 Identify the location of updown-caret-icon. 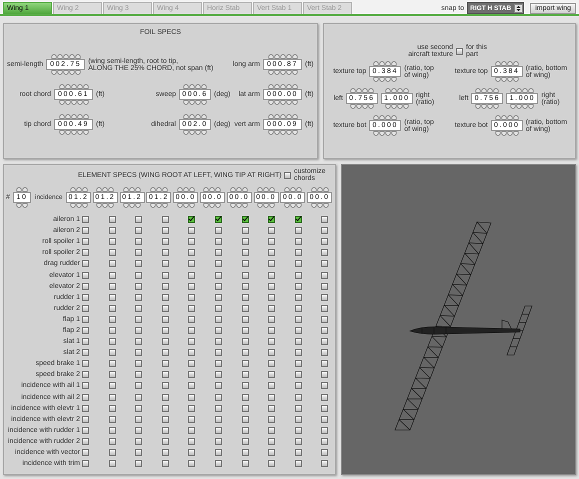
(519, 8).